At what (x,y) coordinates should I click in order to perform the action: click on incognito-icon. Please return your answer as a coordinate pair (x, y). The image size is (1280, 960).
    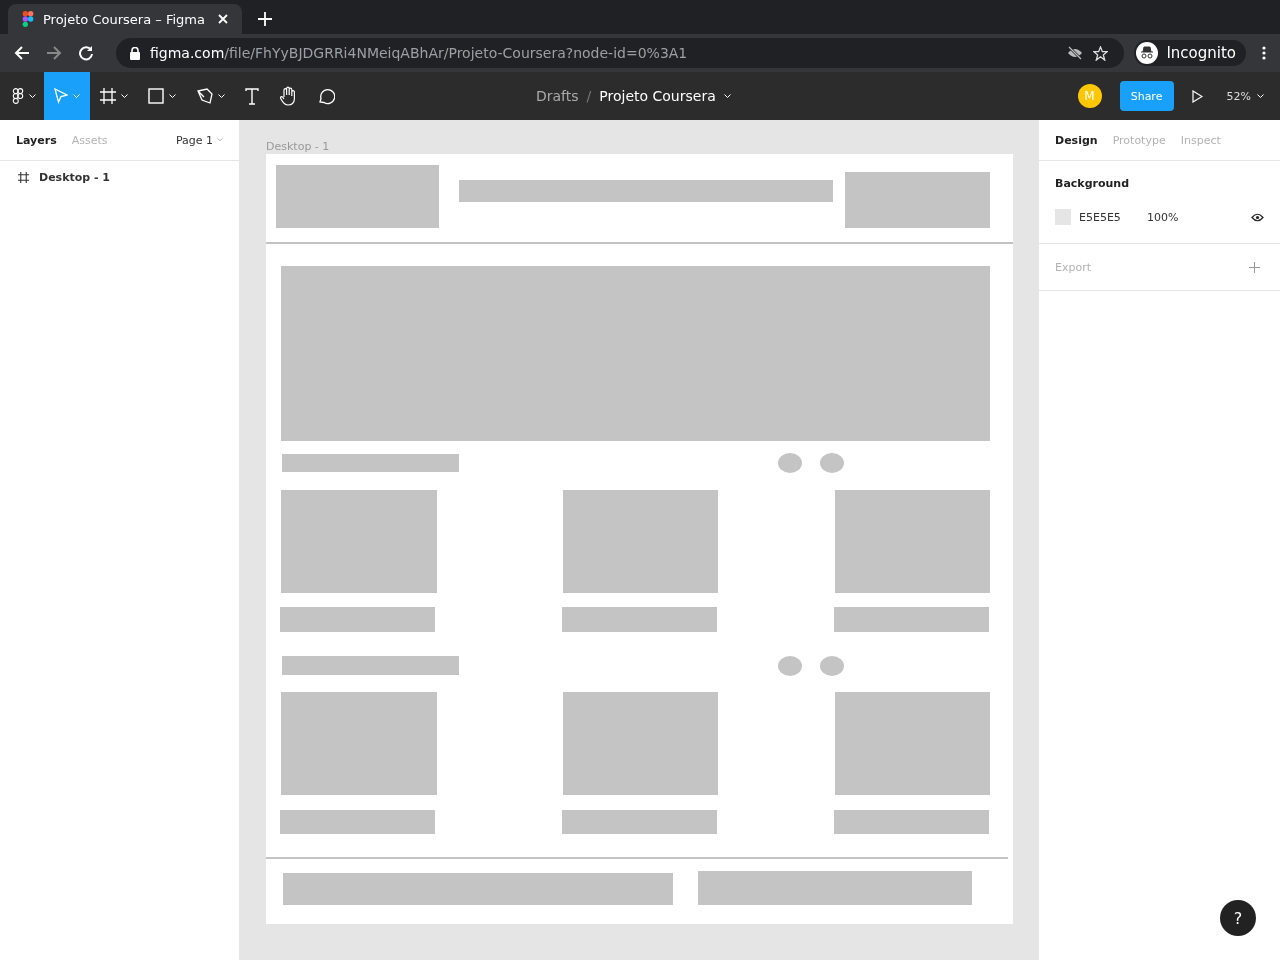
    Looking at the image, I should click on (1147, 53).